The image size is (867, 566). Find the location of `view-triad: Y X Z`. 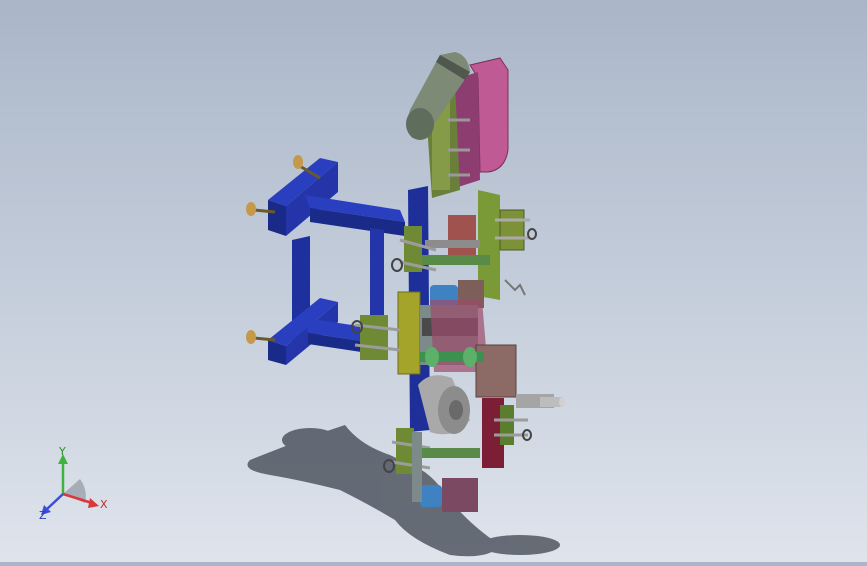

view-triad: Y X Z is located at coordinates (75, 485).